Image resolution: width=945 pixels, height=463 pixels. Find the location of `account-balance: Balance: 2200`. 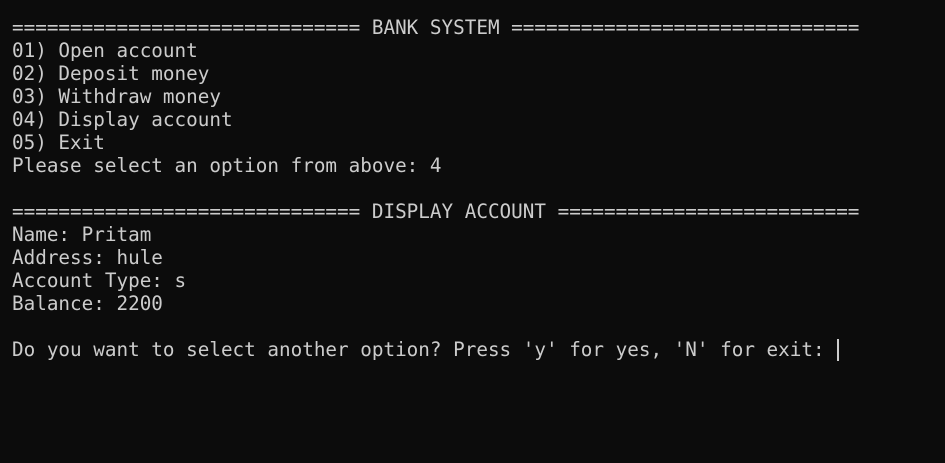

account-balance: Balance: 2200 is located at coordinates (87, 303).